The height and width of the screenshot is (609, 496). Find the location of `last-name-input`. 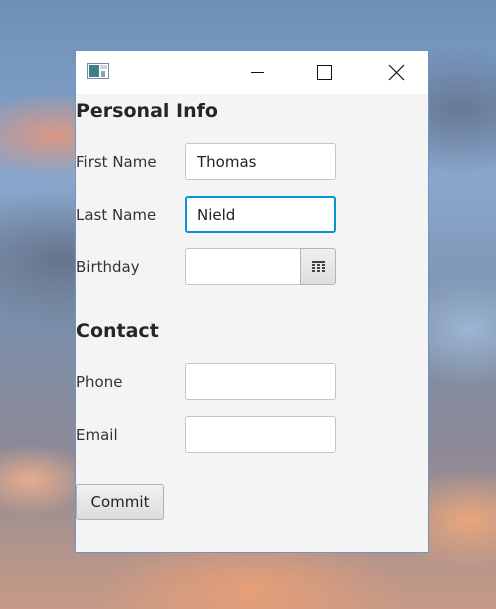

last-name-input is located at coordinates (260, 214).